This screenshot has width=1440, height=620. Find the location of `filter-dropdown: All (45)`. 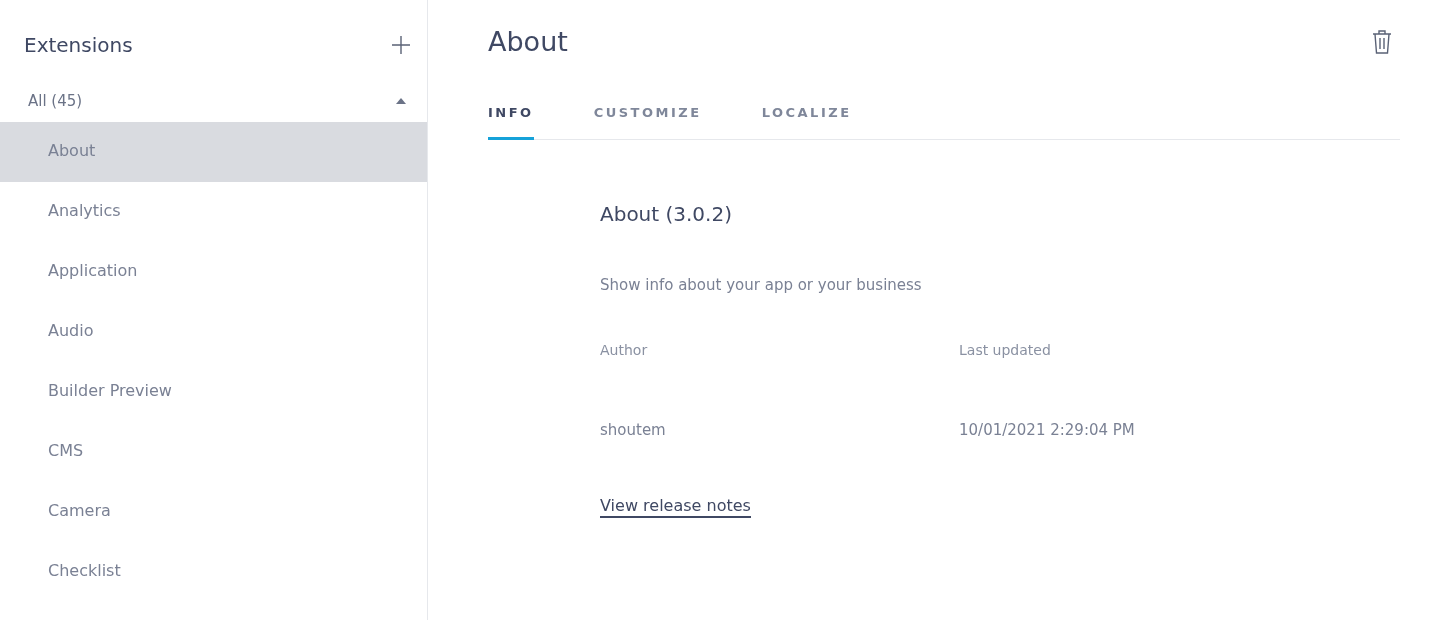

filter-dropdown: All (45) is located at coordinates (213, 101).